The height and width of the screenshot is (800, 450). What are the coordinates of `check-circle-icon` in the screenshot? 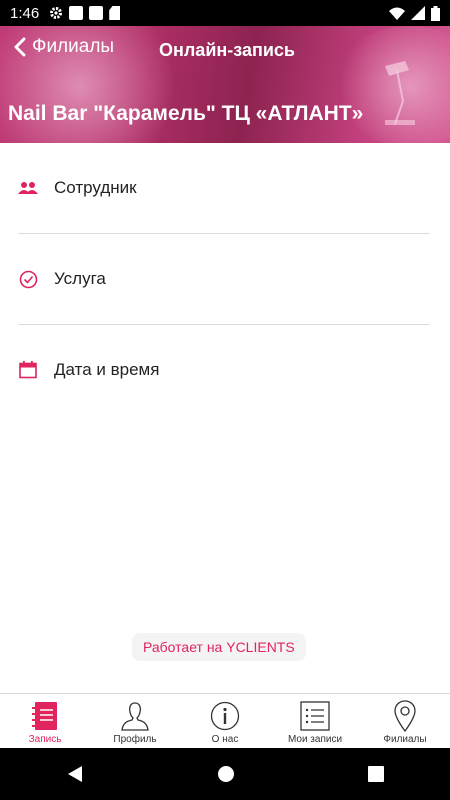 It's located at (28, 279).